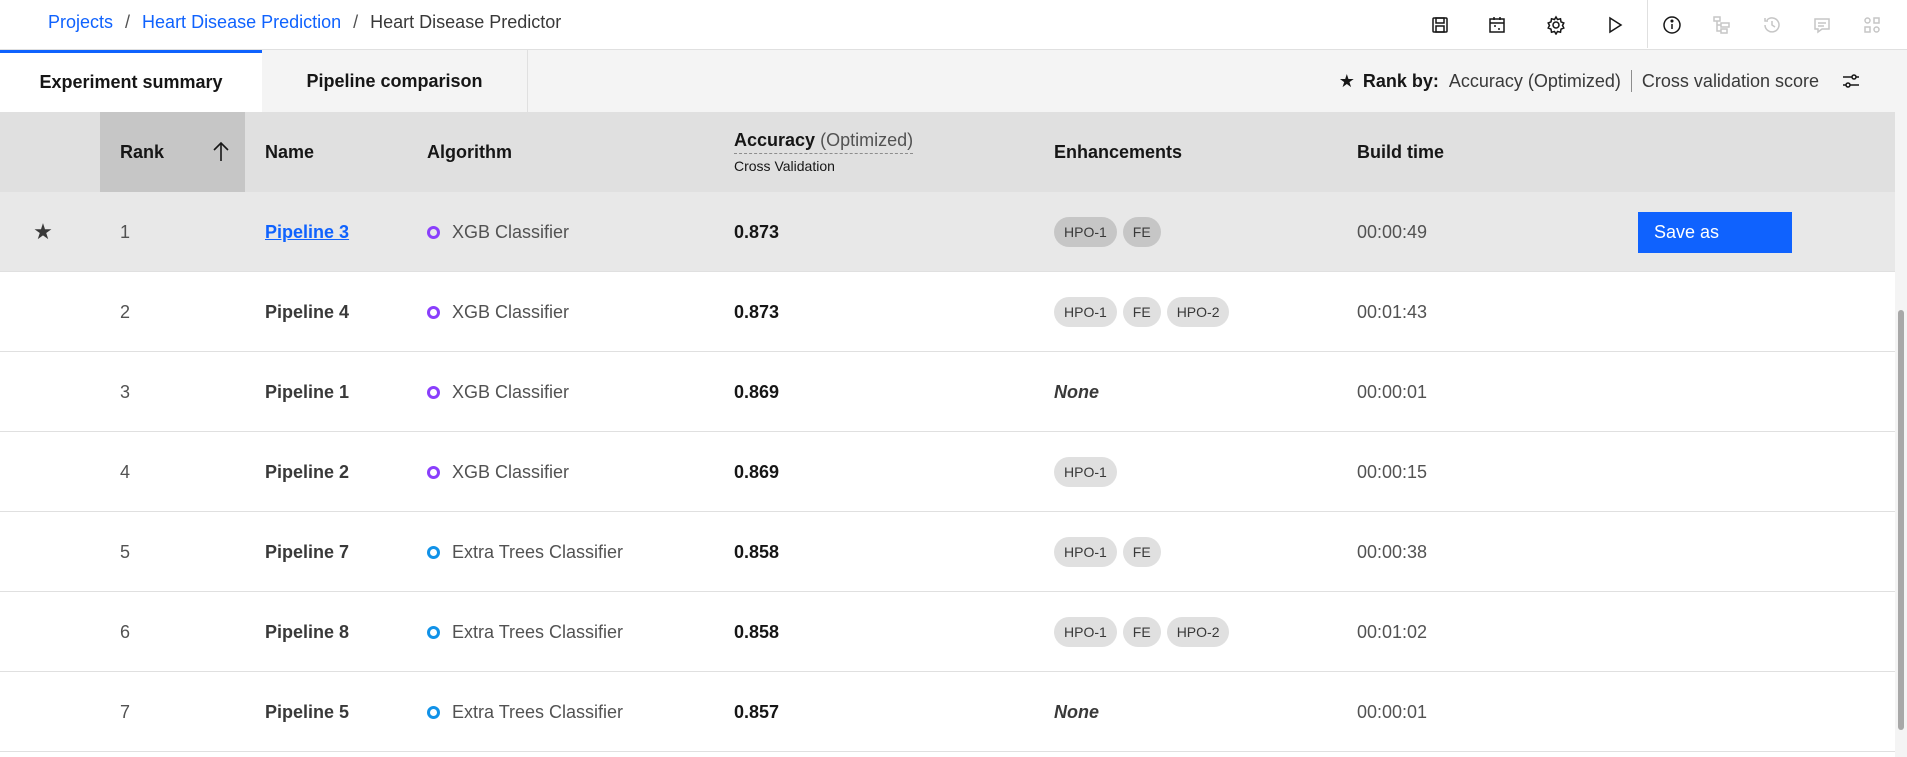 This screenshot has width=1907, height=757. What do you see at coordinates (1822, 25) in the screenshot?
I see `comment-icon` at bounding box center [1822, 25].